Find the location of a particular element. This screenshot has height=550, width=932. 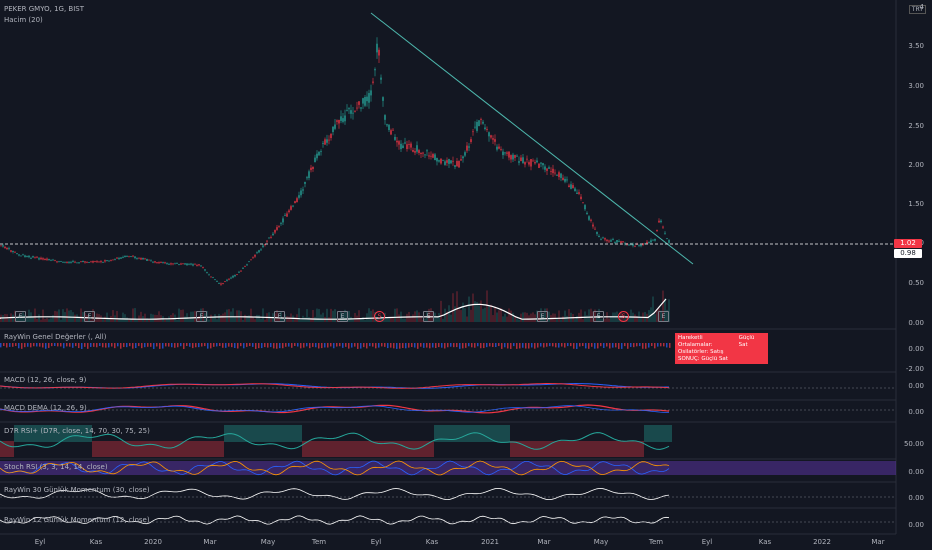

indicator-label: RayWin Genel Değerler (, All) is located at coordinates (55, 337).